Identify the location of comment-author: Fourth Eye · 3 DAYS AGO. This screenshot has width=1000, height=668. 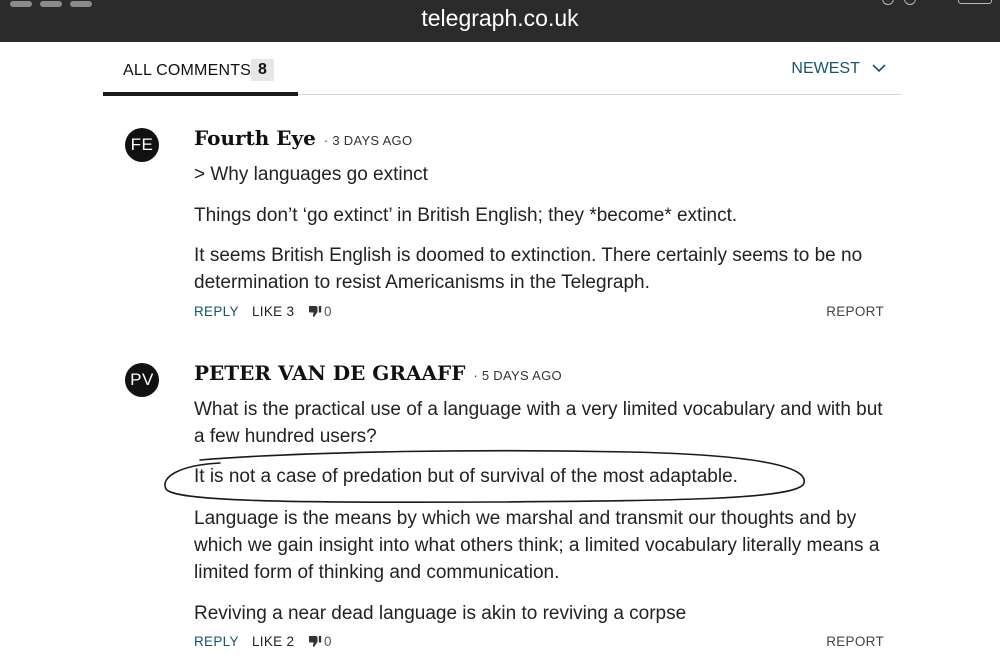
(303, 138).